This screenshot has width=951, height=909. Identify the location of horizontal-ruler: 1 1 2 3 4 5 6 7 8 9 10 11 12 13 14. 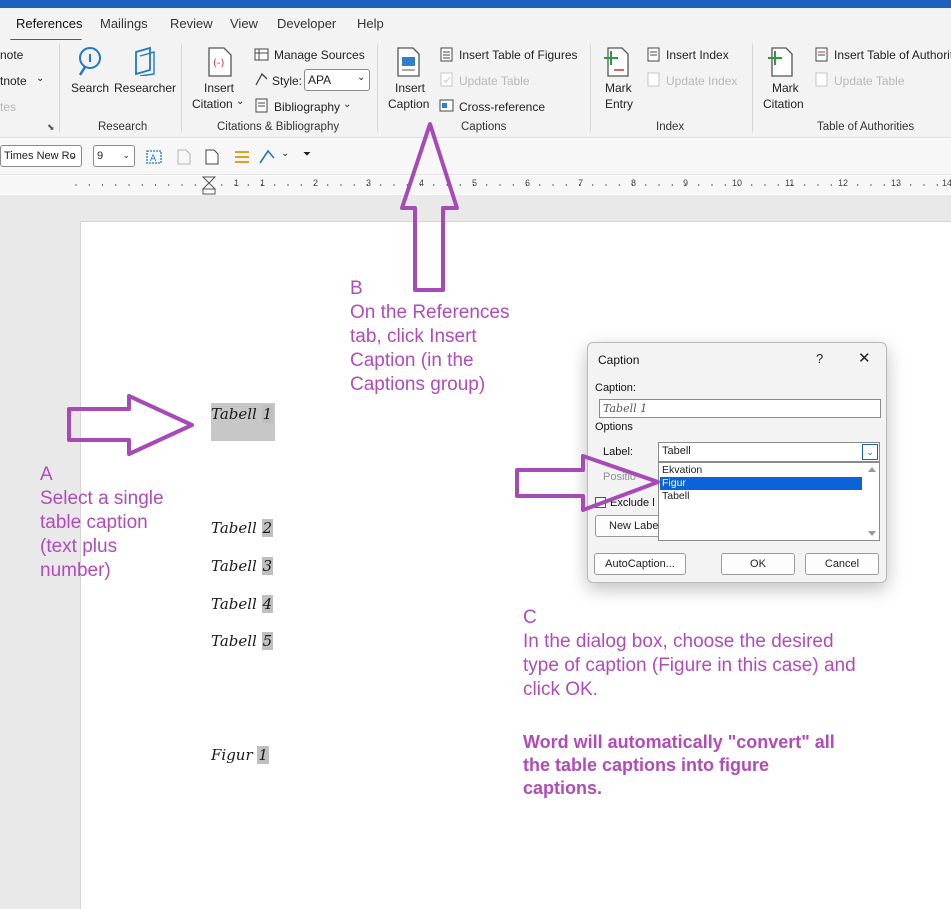
(475, 186).